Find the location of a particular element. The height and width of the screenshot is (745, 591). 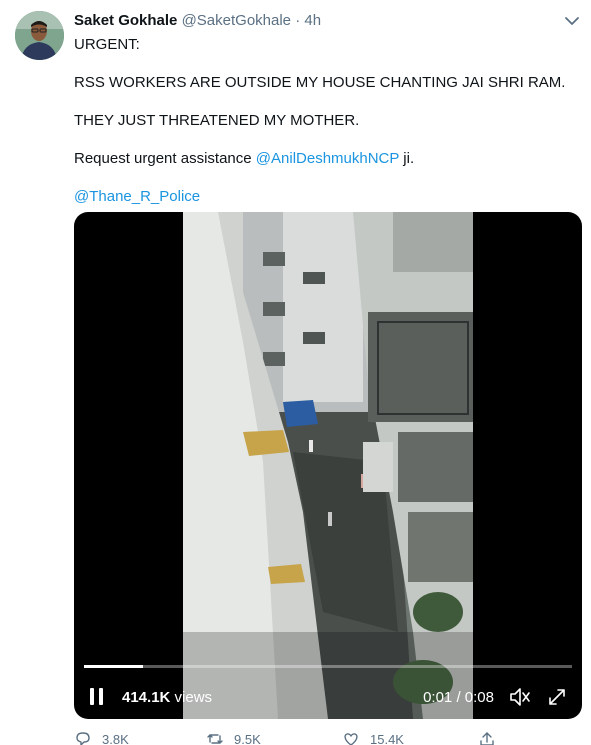

request-text: Request urgent assistance is located at coordinates (165, 158).